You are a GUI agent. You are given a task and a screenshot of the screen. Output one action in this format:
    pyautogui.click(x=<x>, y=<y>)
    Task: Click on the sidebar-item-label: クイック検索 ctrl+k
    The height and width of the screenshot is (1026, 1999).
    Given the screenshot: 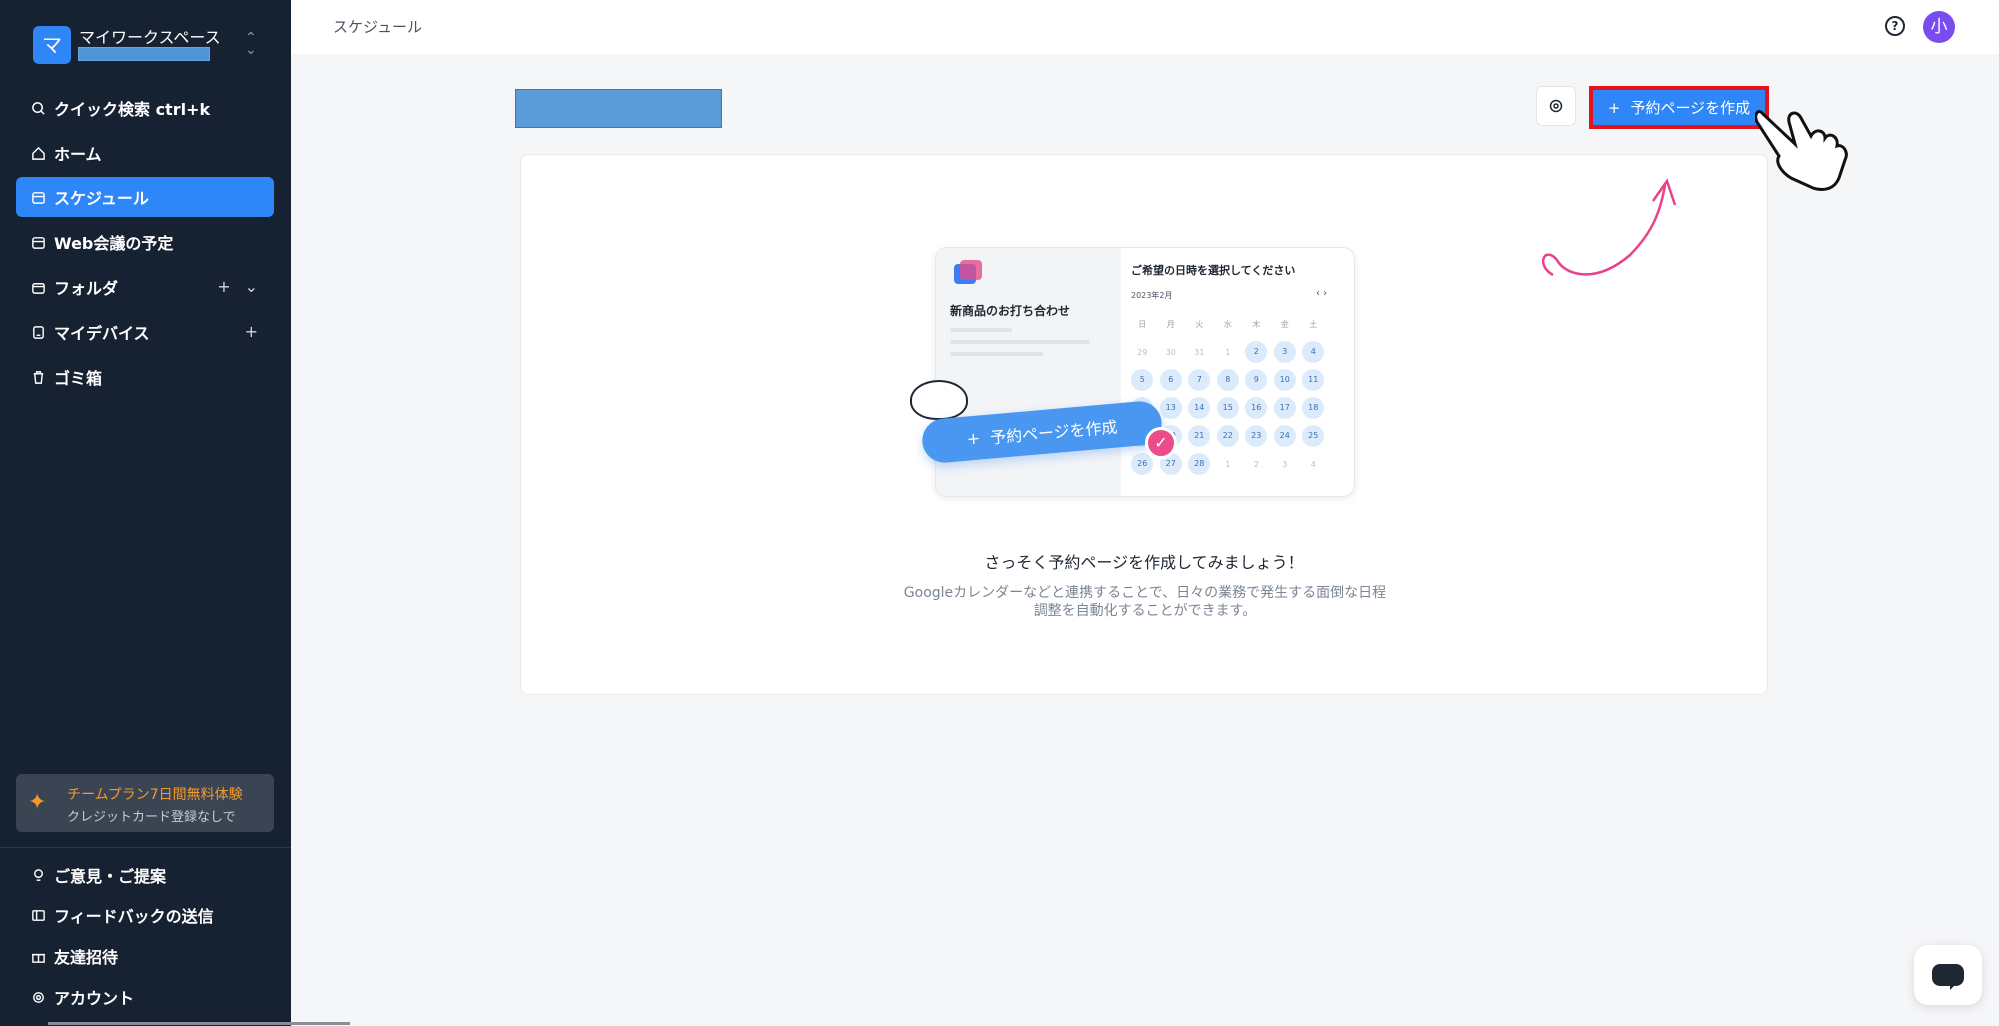 What is the action you would take?
    pyautogui.click(x=132, y=109)
    